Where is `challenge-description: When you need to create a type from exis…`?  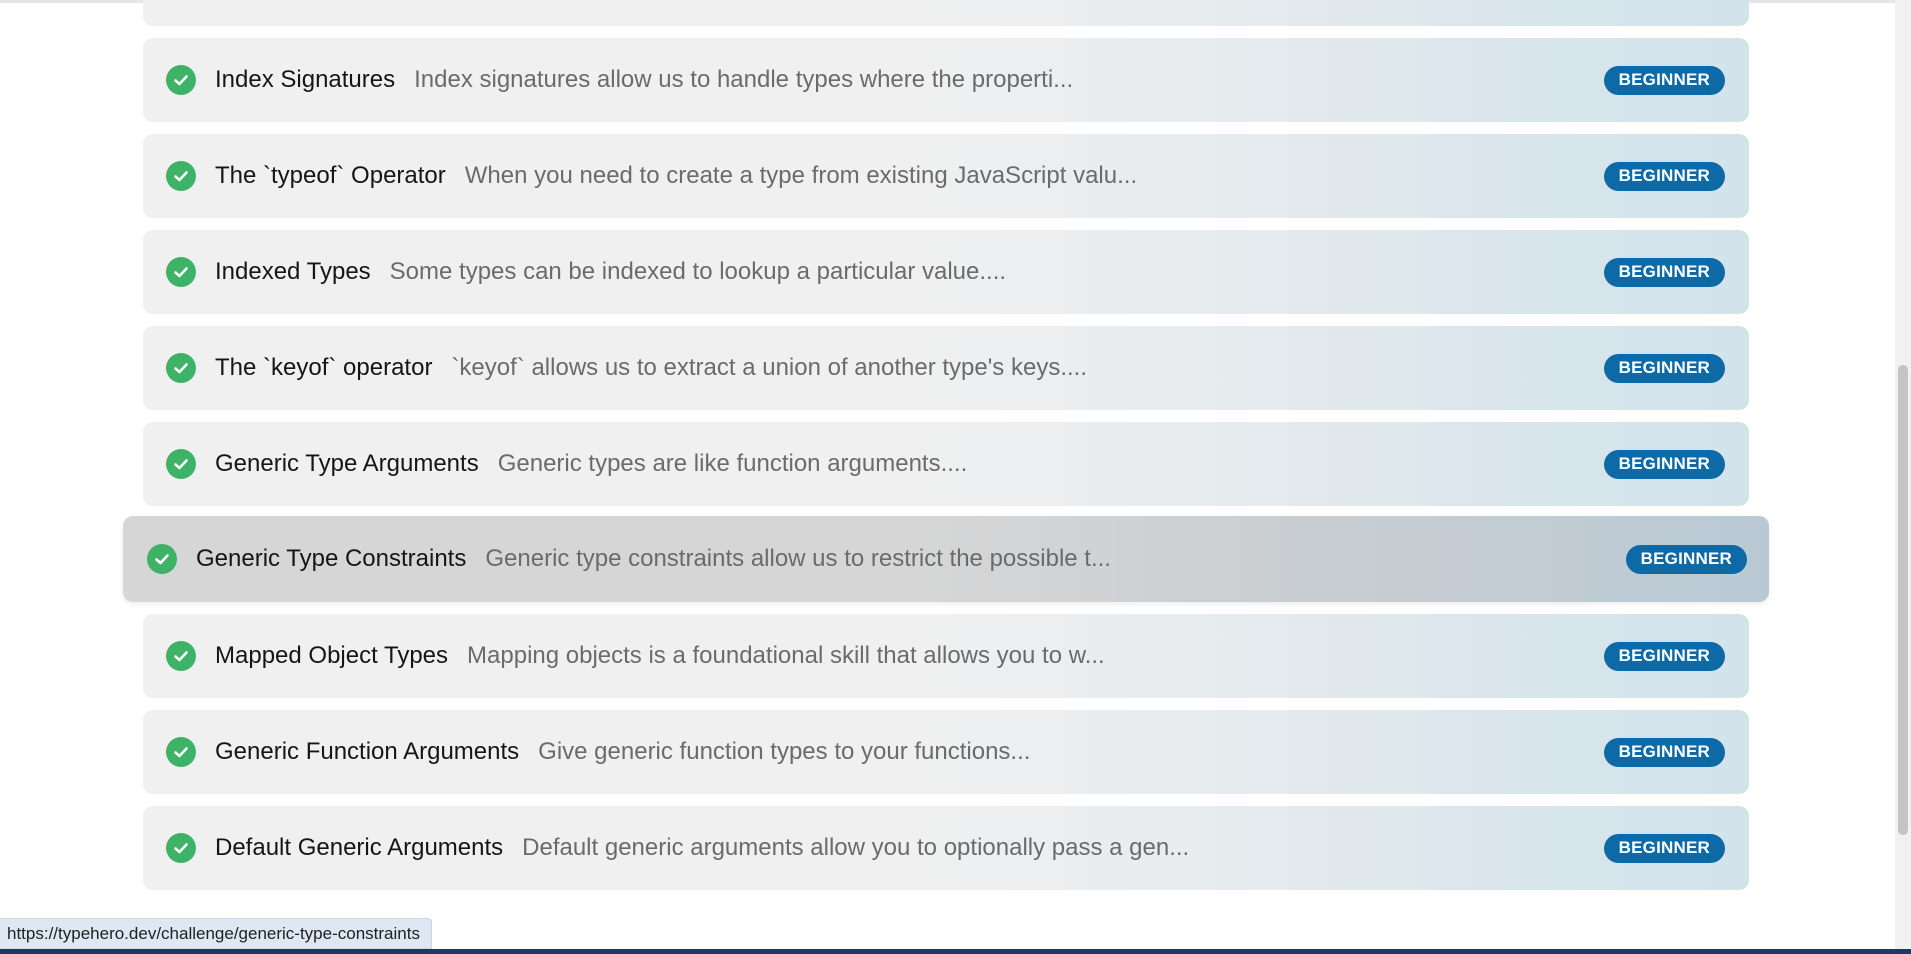
challenge-description: When you need to create a type from exis… is located at coordinates (801, 175).